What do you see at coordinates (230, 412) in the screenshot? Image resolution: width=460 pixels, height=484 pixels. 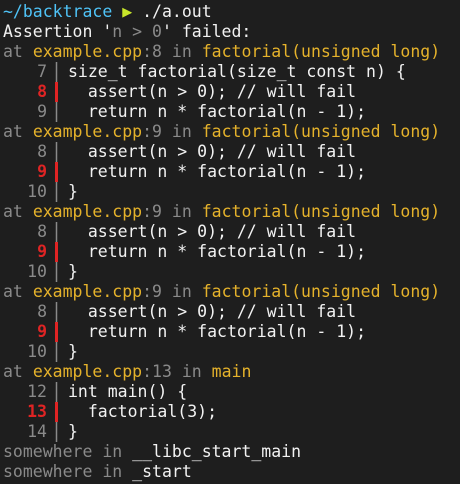 I see `source-line: 13 factorial(3);` at bounding box center [230, 412].